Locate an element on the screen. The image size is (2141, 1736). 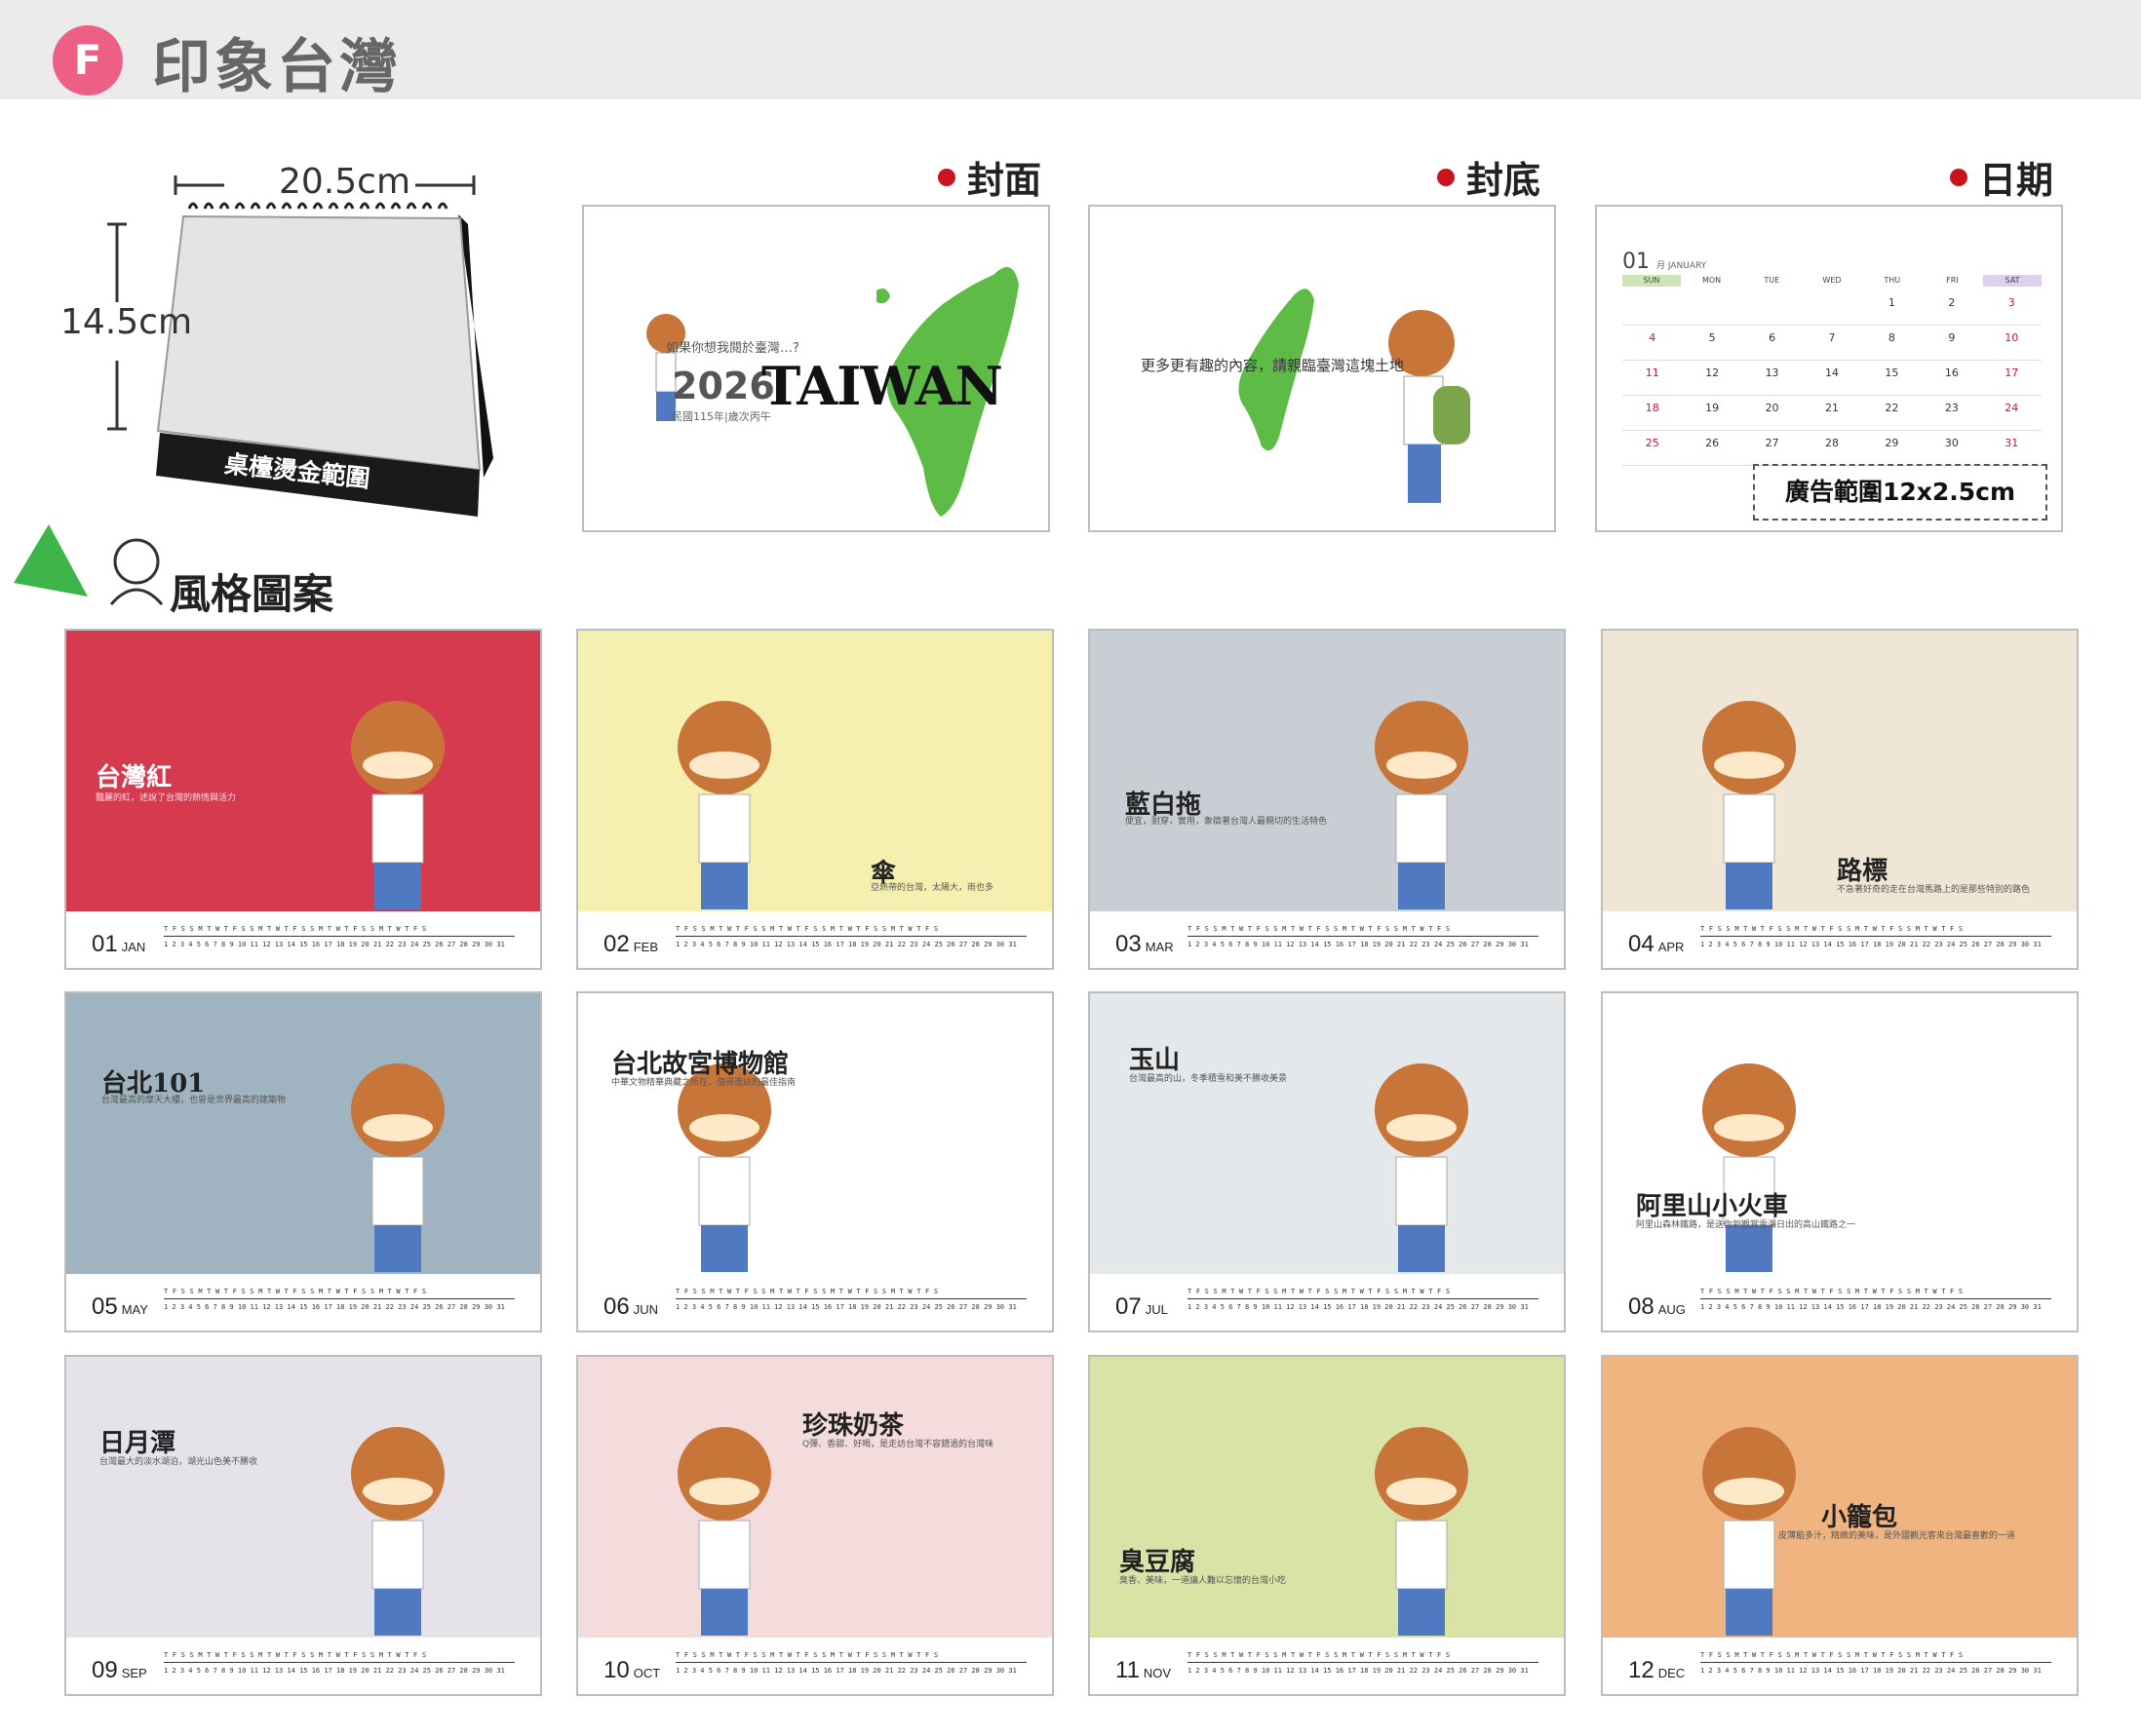
cover-question: 如果你想我閱於臺灣…? is located at coordinates (732, 348).